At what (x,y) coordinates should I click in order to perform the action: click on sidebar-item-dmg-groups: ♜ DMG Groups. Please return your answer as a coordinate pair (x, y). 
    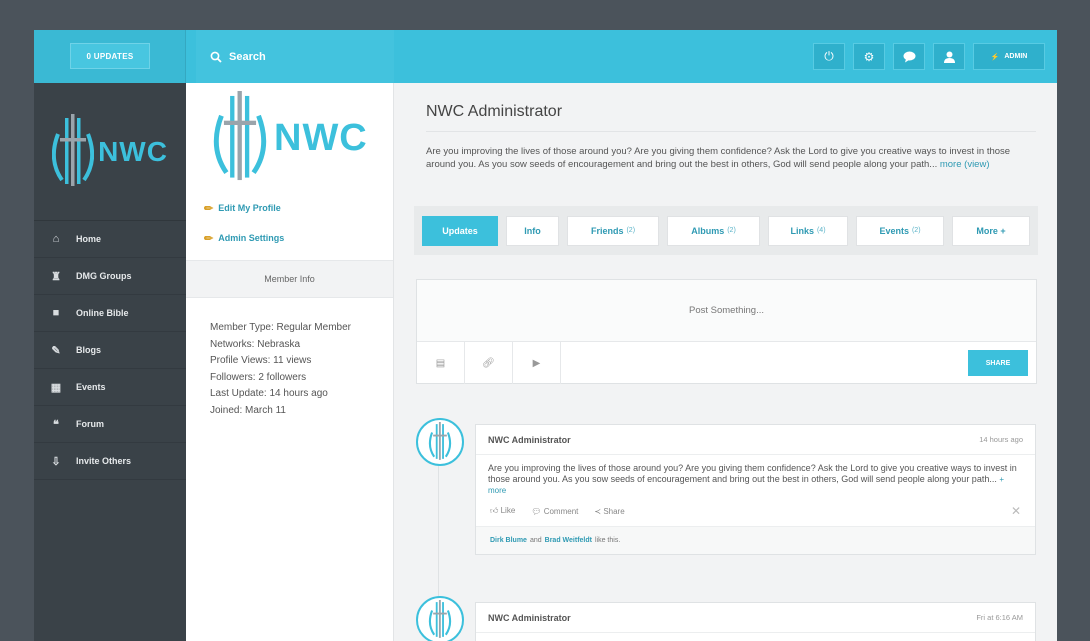
    Looking at the image, I should click on (110, 276).